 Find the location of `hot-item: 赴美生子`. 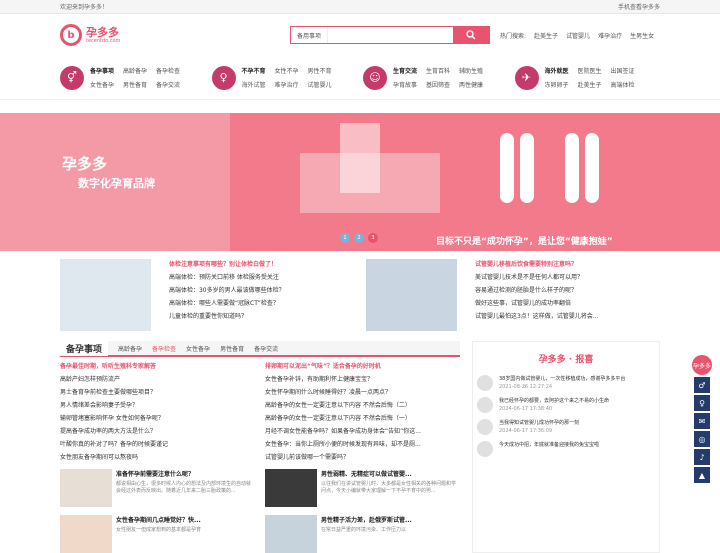

hot-item: 赴美生子 is located at coordinates (546, 35).